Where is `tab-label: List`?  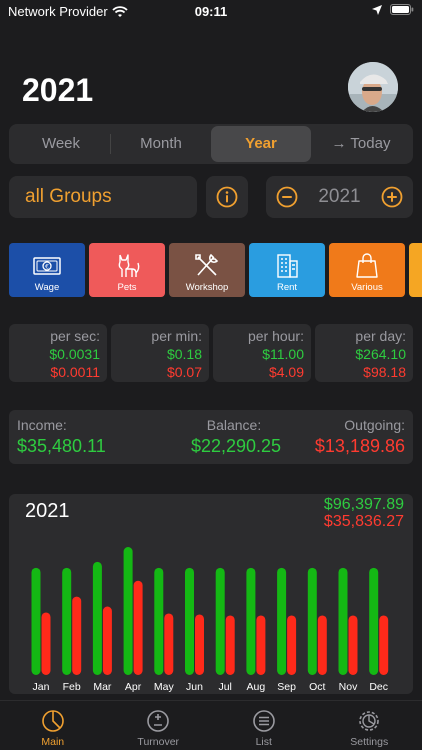
tab-label: List is located at coordinates (263, 742).